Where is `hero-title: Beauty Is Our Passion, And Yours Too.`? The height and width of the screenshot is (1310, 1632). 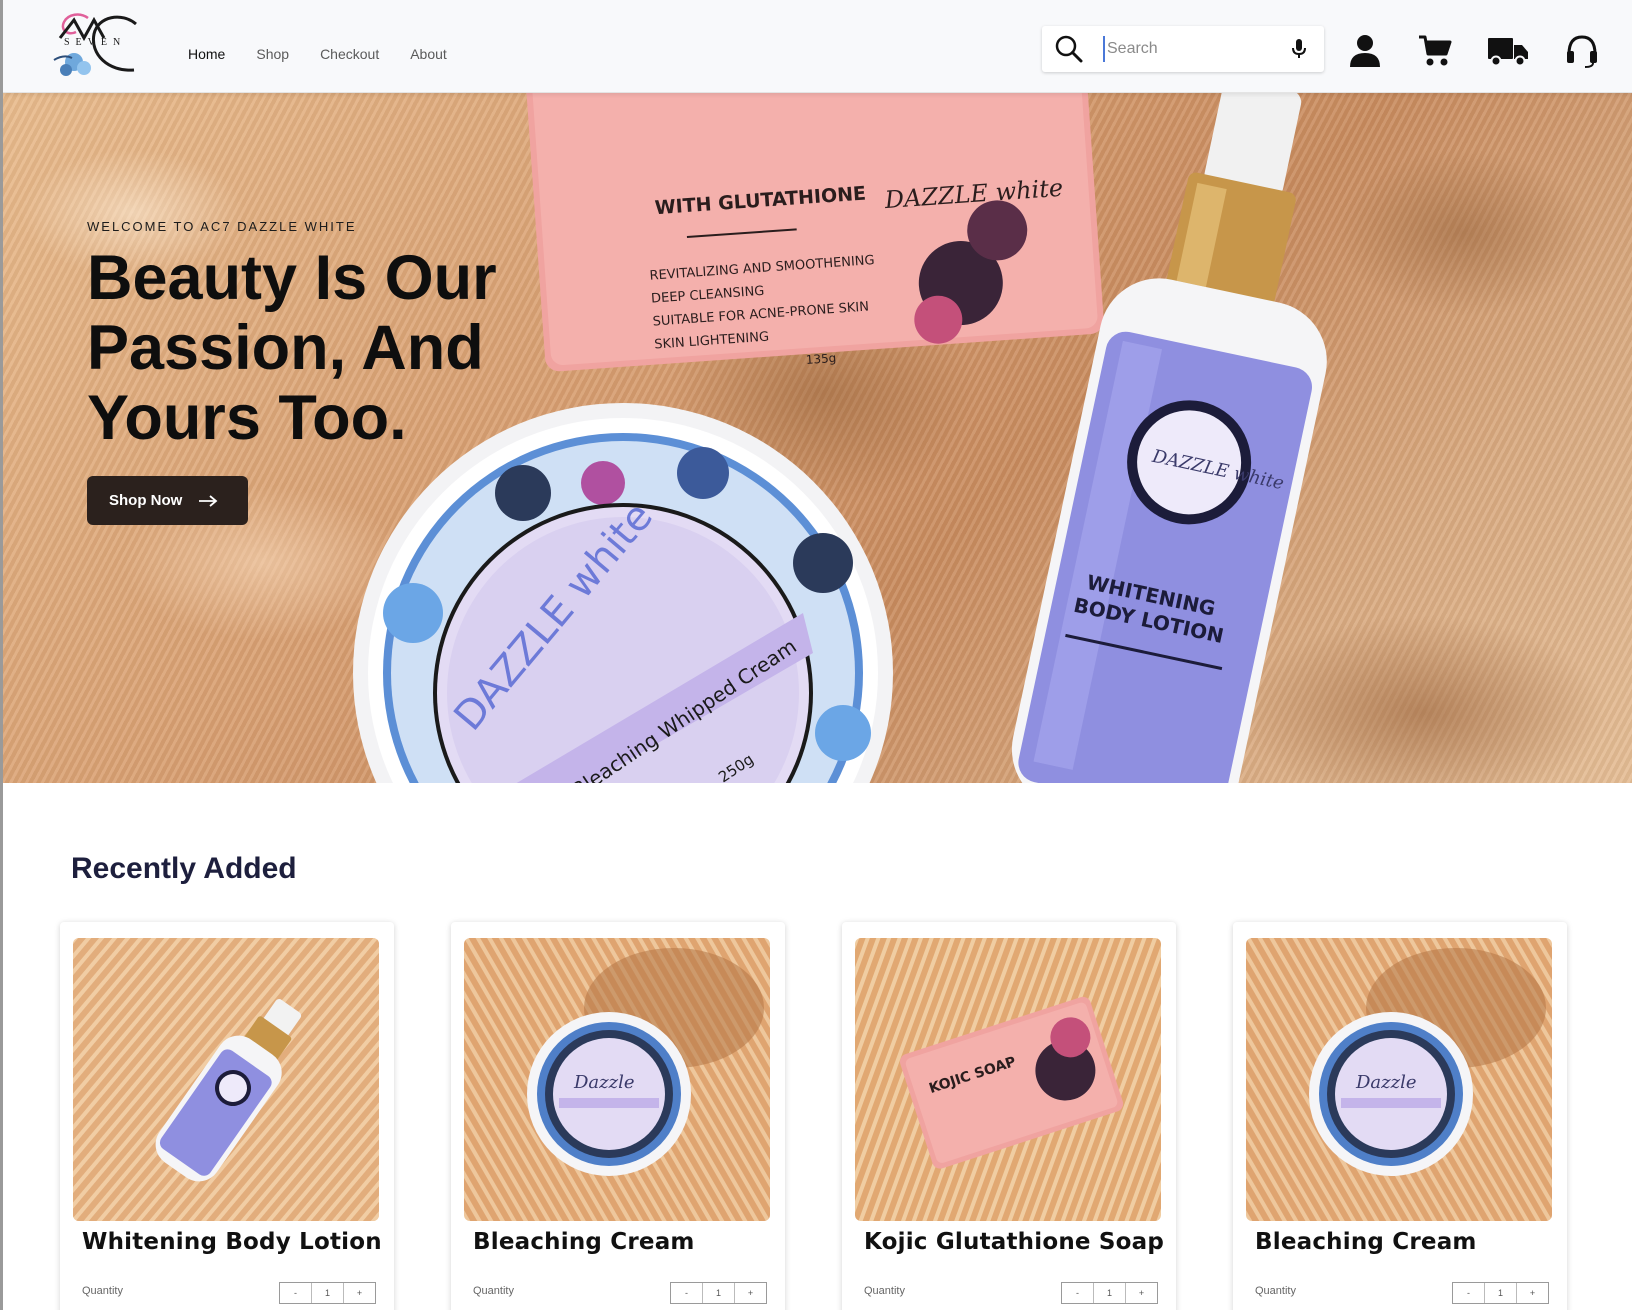 hero-title: Beauty Is Our Passion, And Yours Too. is located at coordinates (292, 348).